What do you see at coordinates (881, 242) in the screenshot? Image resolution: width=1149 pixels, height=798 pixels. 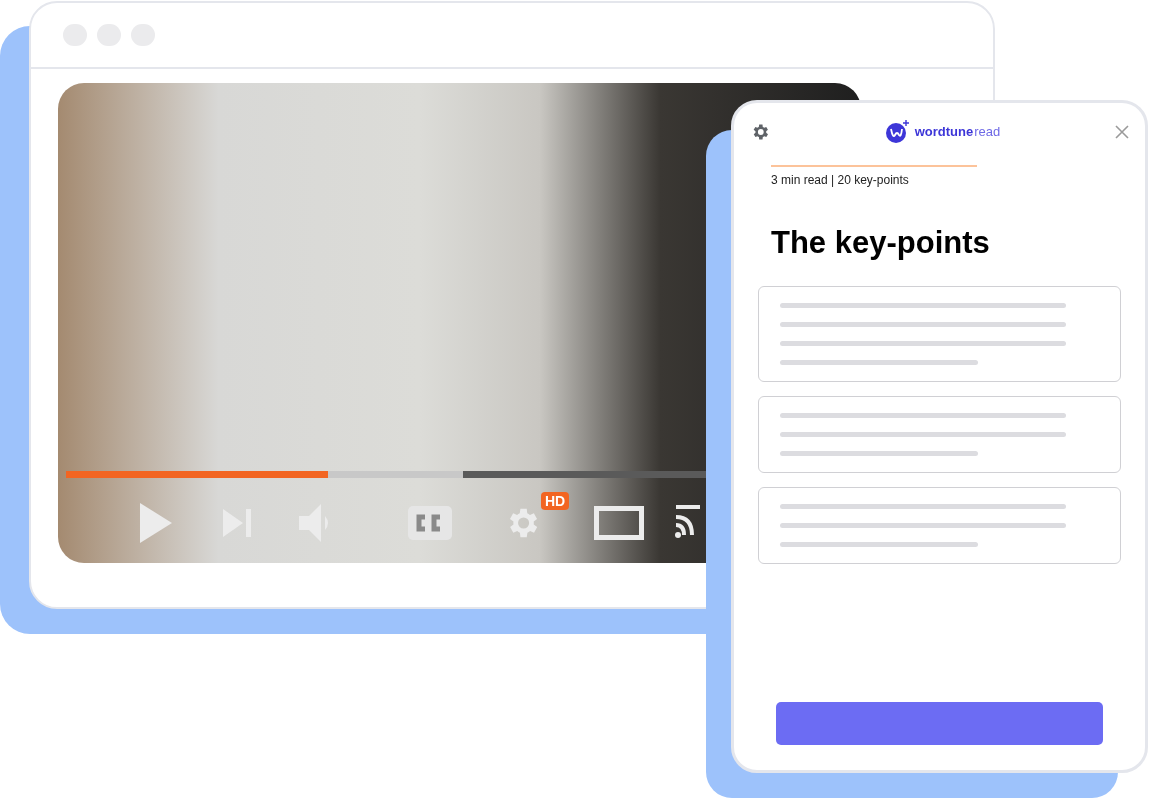 I see `panel-title: The key-points` at bounding box center [881, 242].